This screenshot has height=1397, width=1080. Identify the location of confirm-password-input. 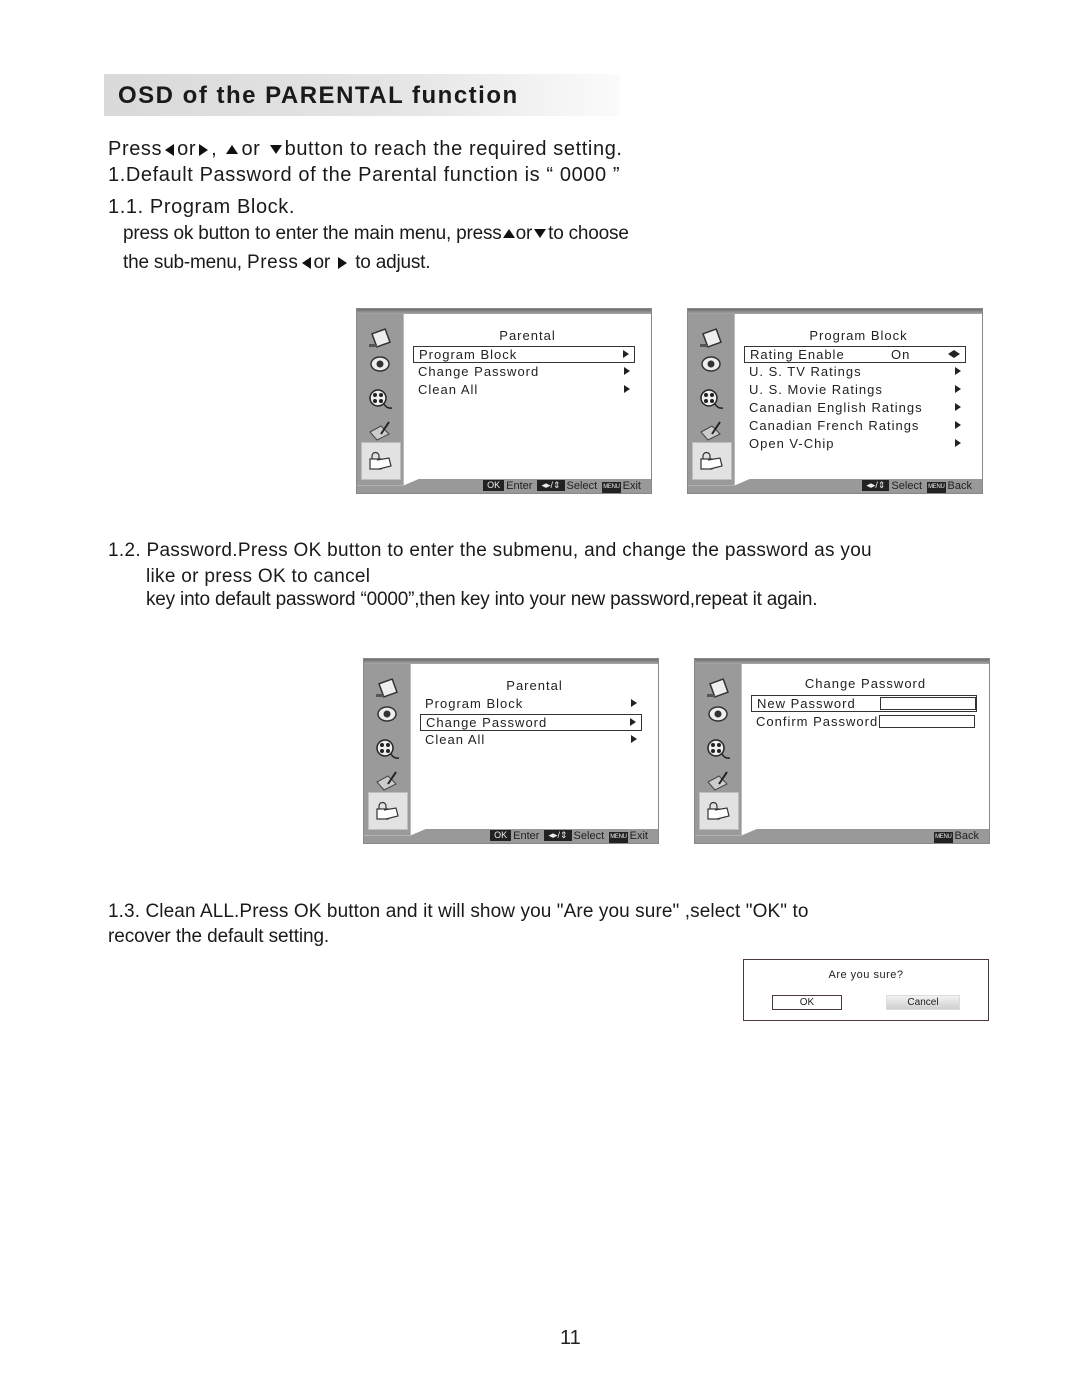
(927, 721).